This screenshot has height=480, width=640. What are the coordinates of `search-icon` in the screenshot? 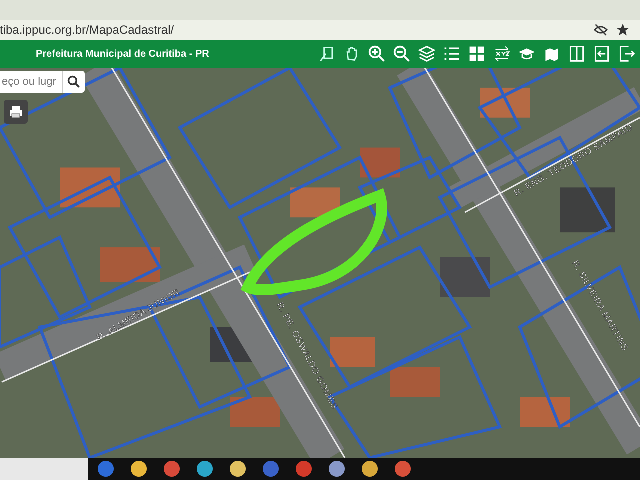 It's located at (73, 82).